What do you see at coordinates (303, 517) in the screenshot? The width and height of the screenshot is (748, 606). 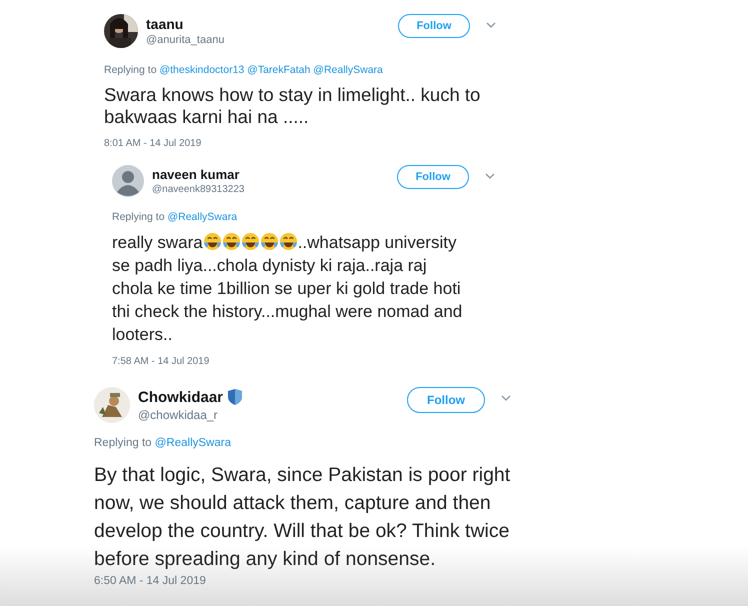 I see `tweet-text: By that logic, Swara, since Pakistan is poor right now, we should attack them, capture and then develop the country. Will that be ok? Think twice before spreading any kind of nonsense.` at bounding box center [303, 517].